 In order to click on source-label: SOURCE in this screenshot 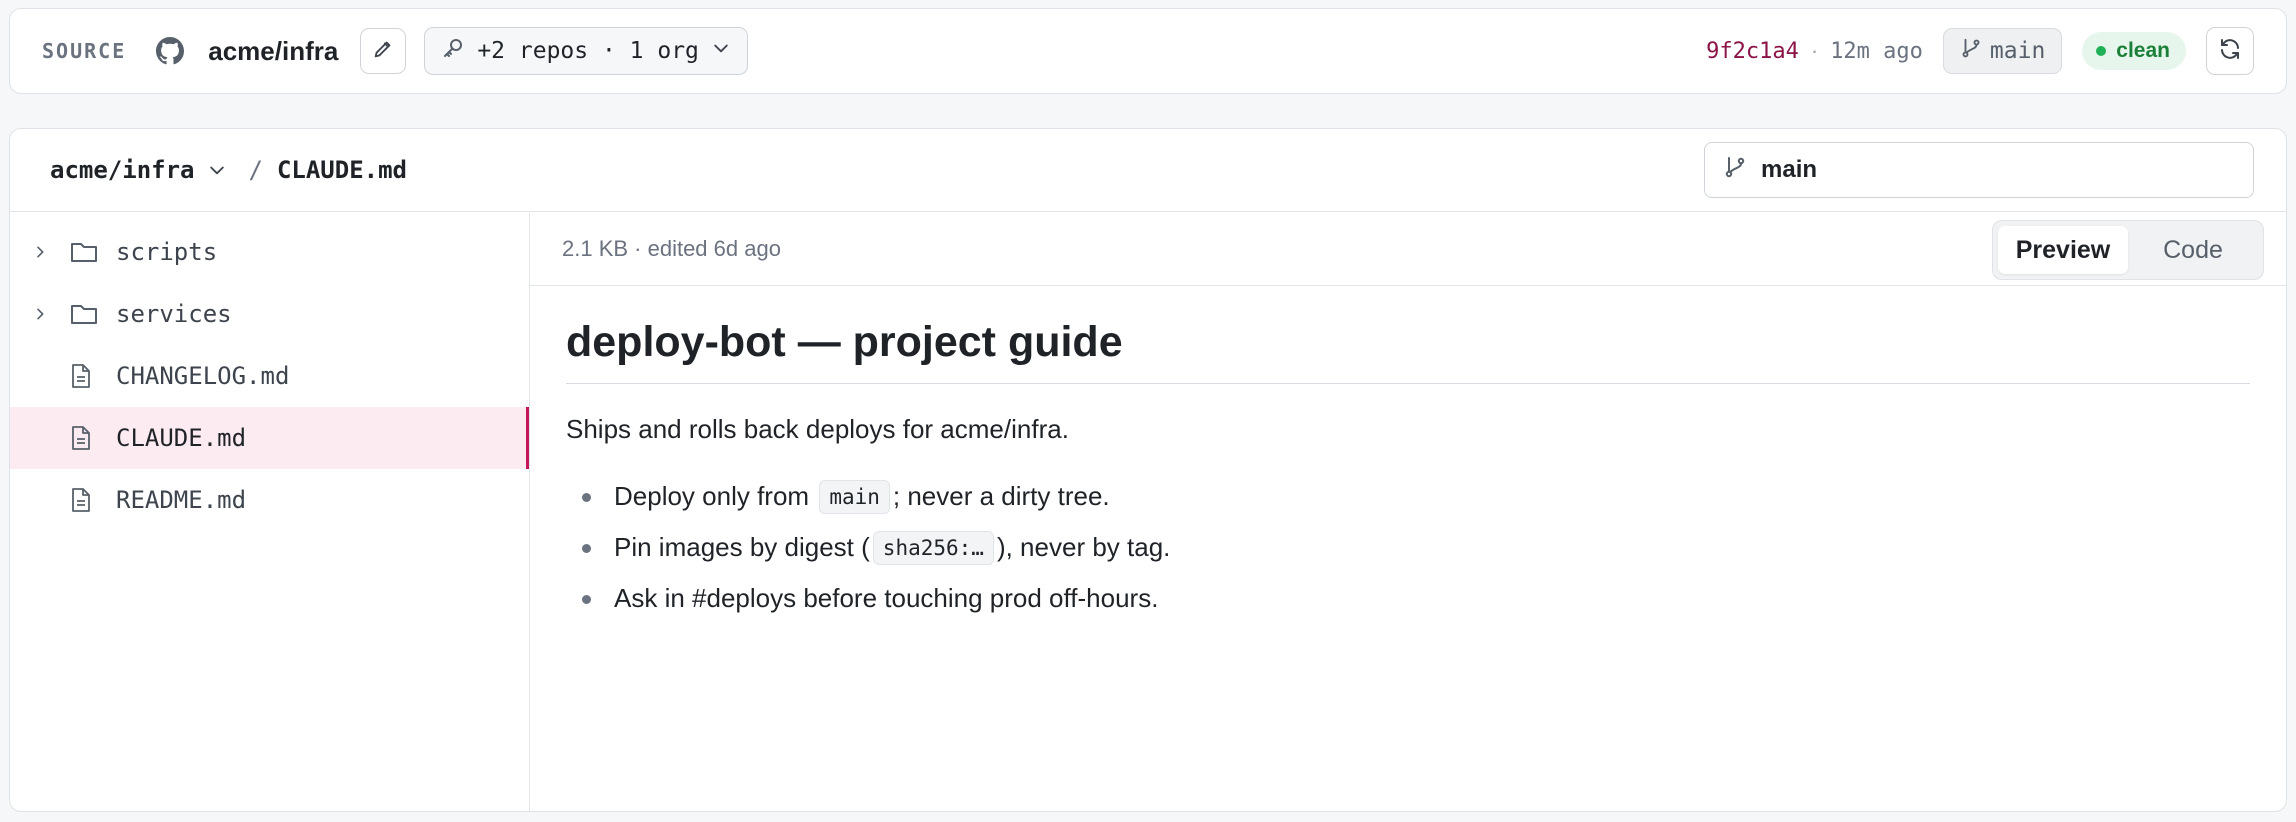, I will do `click(84, 51)`.